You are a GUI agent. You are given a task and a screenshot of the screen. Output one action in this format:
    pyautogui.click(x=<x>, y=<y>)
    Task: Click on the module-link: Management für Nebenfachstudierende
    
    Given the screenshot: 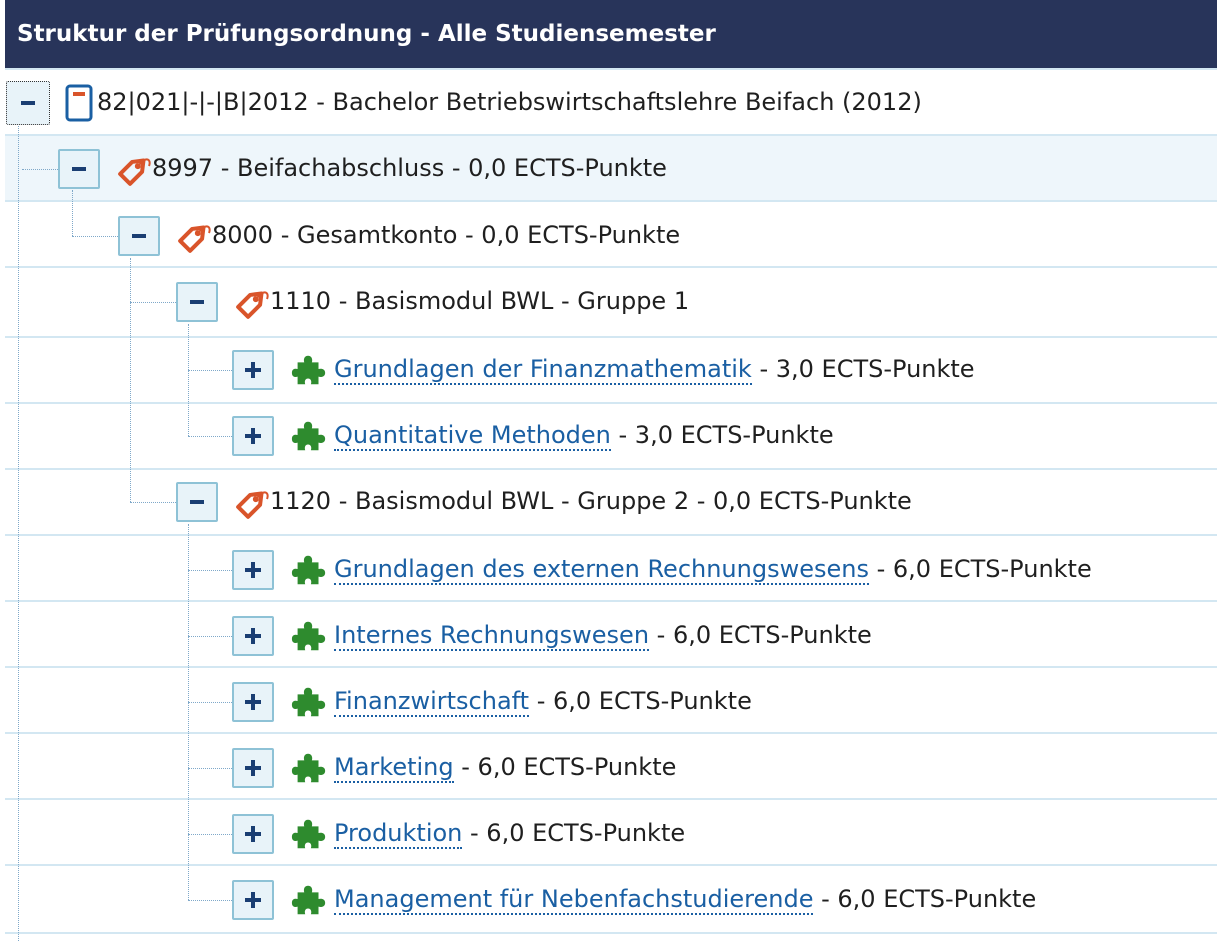 What is the action you would take?
    pyautogui.click(x=574, y=900)
    